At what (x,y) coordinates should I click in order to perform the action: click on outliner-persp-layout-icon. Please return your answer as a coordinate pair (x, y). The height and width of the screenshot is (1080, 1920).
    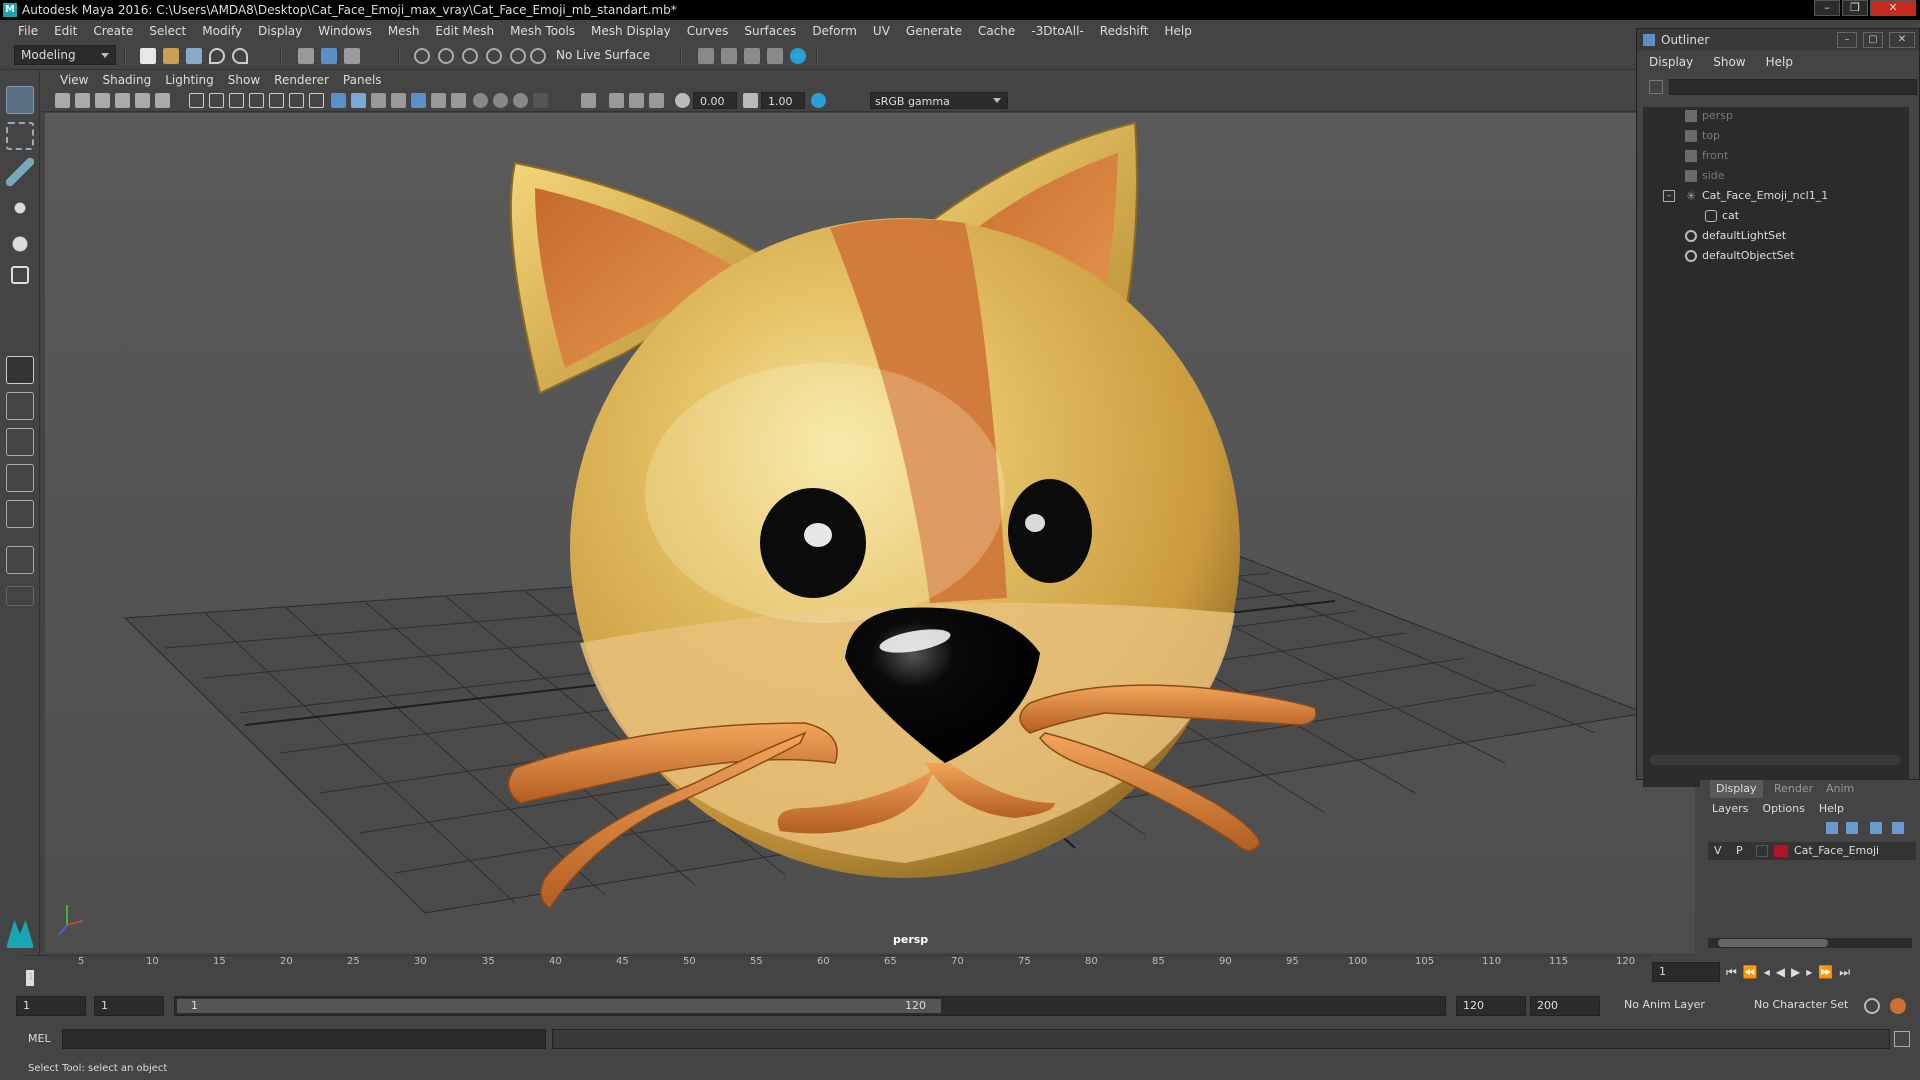
    Looking at the image, I should click on (20, 560).